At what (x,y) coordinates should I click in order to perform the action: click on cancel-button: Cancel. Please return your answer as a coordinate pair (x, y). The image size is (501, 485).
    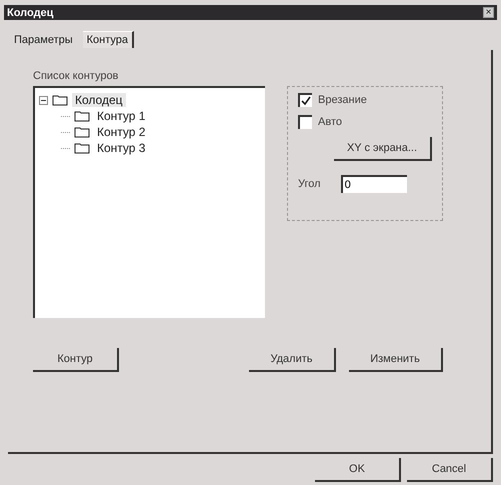
    Looking at the image, I should click on (450, 470).